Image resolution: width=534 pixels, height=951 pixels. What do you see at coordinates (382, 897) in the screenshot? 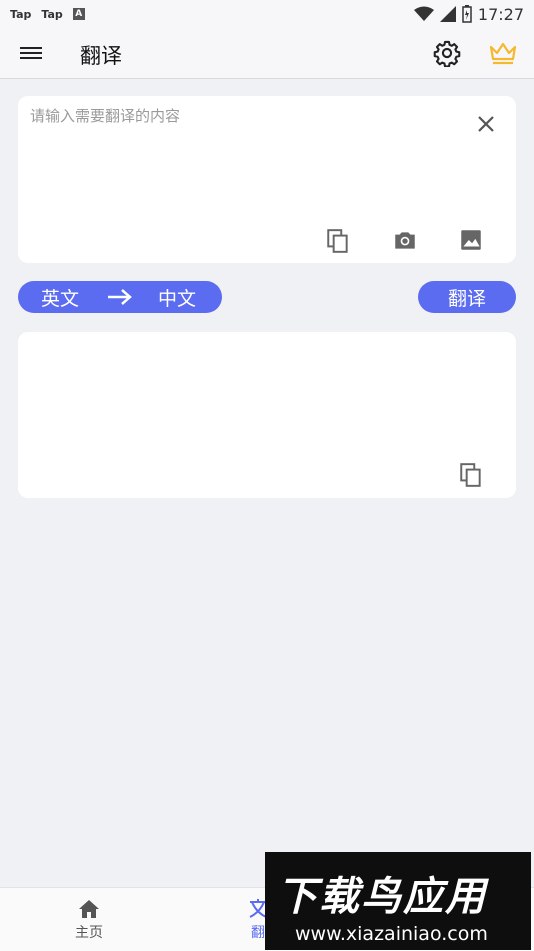
I see `watermark-logo: 下载鸟应用` at bounding box center [382, 897].